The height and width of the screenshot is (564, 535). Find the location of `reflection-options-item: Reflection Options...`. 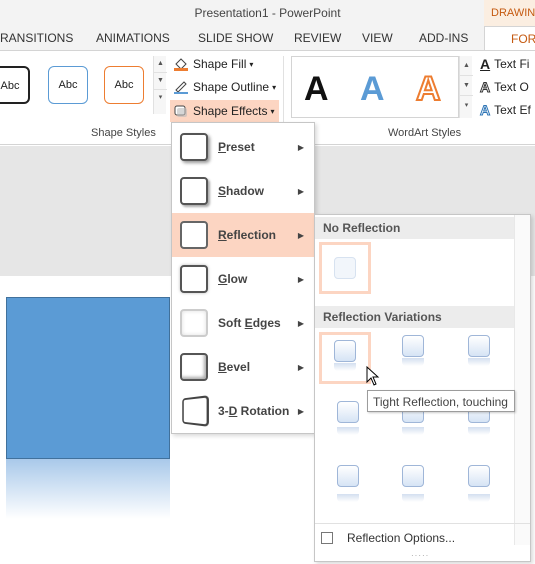

reflection-options-item: Reflection Options... is located at coordinates (388, 538).